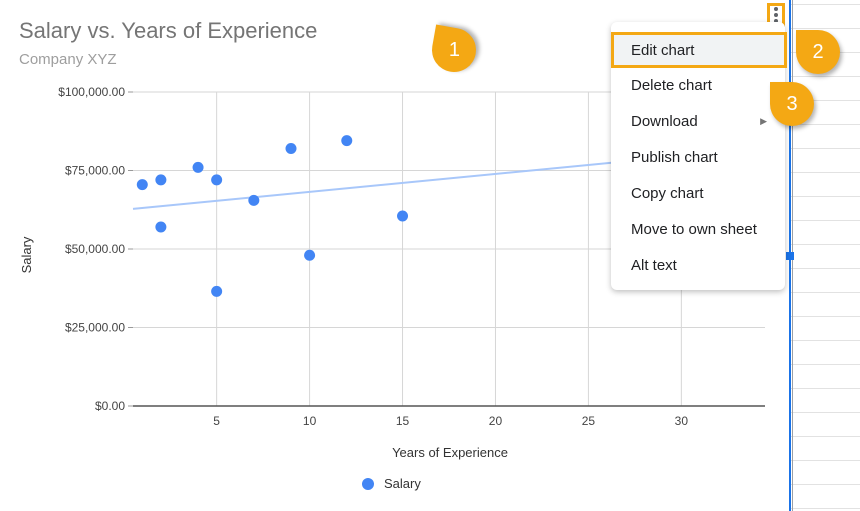  I want to click on resize-handle, so click(790, 256).